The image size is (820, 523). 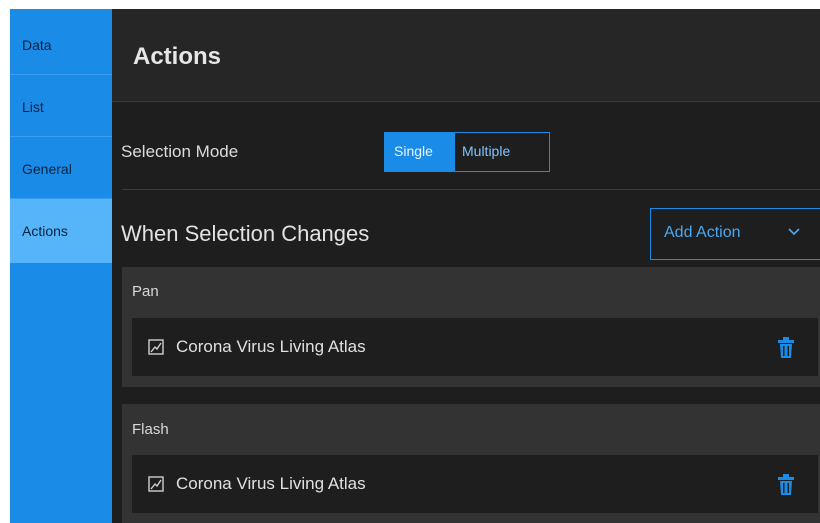 I want to click on single-mode-button: Single, so click(x=419, y=152).